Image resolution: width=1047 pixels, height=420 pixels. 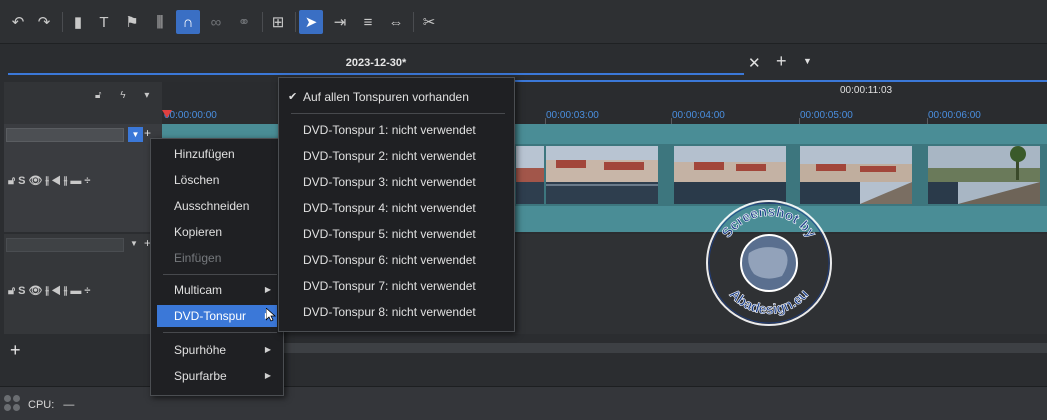 I want to click on unlink-icon: ⚭, so click(x=244, y=22).